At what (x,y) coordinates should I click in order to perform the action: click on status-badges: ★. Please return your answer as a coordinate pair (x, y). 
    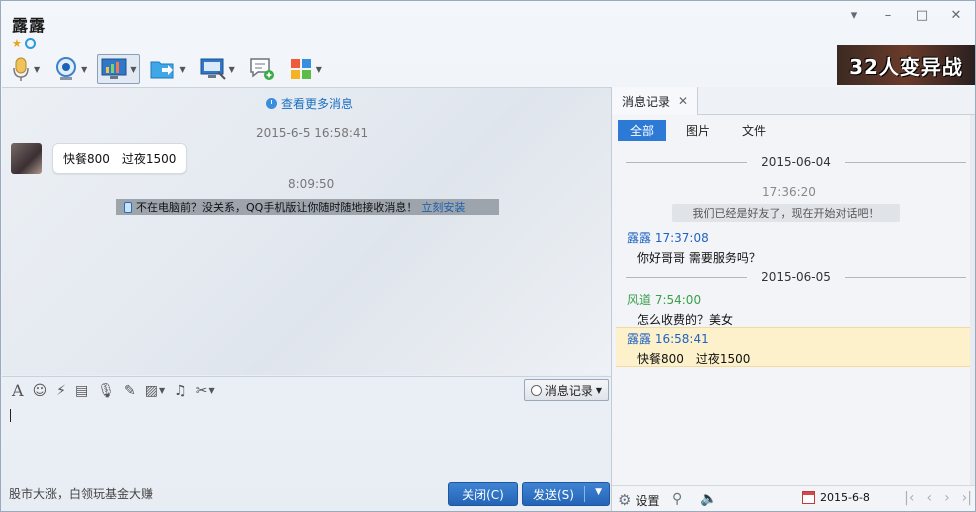
    Looking at the image, I should click on (24, 43).